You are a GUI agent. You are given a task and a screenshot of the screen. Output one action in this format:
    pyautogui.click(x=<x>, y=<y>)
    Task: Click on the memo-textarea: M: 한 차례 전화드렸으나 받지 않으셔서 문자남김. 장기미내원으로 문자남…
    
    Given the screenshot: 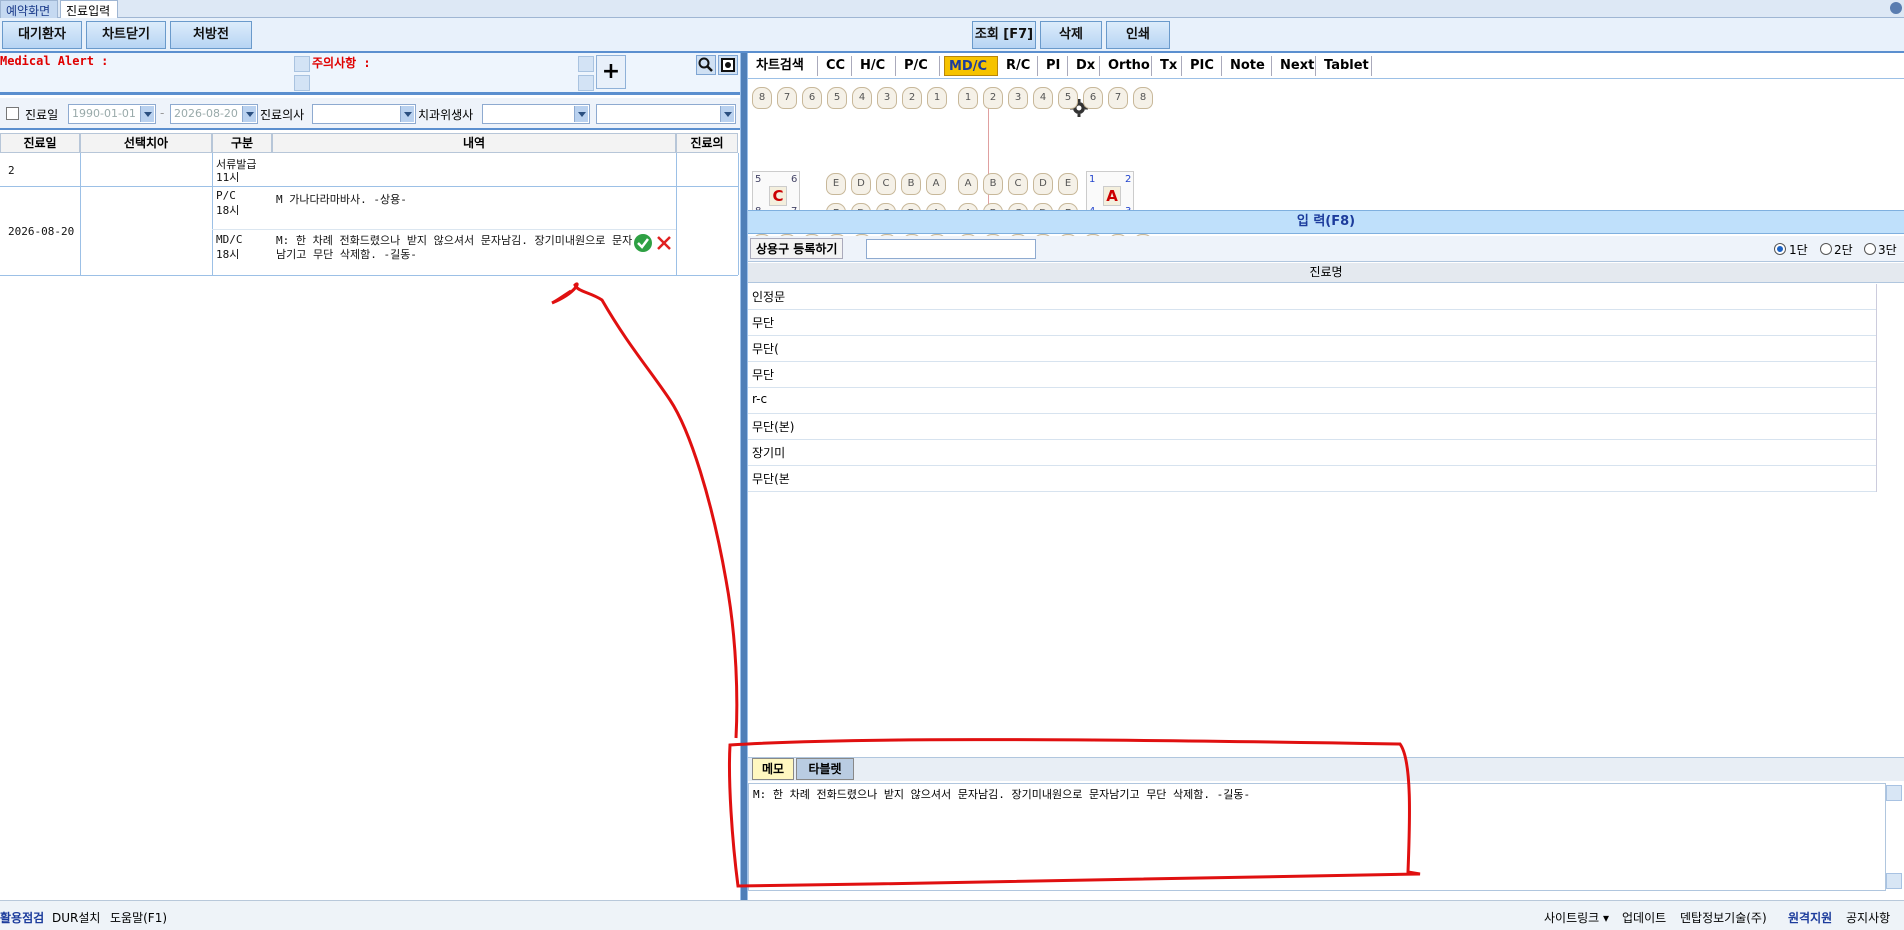 What is the action you would take?
    pyautogui.click(x=1317, y=837)
    